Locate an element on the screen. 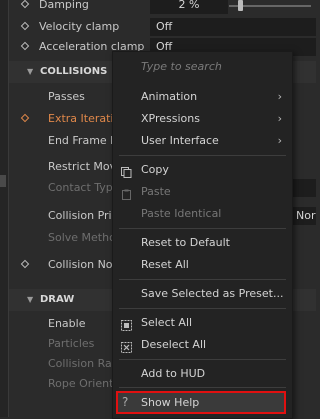 The height and width of the screenshot is (419, 320). collision-priority-dropdown: Nor is located at coordinates (303, 216).